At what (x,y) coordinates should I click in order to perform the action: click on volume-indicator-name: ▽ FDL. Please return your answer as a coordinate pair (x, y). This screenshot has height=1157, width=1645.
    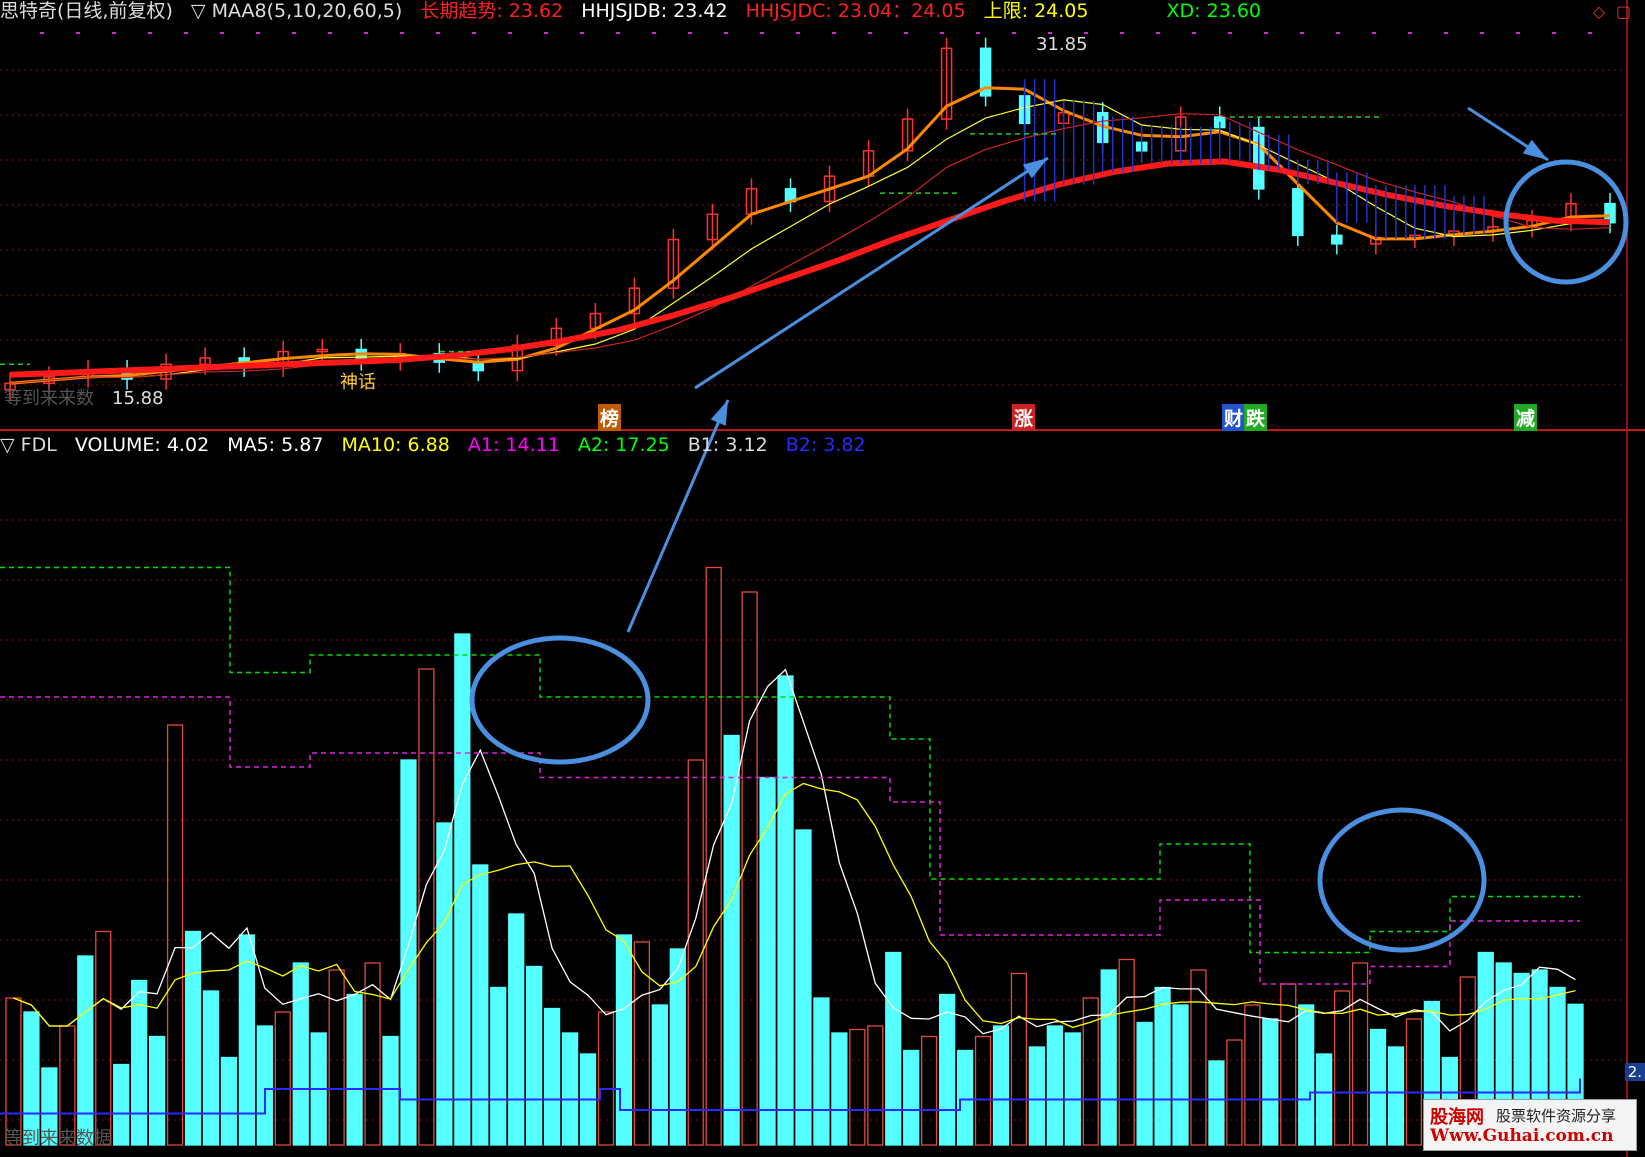
    Looking at the image, I should click on (28, 445).